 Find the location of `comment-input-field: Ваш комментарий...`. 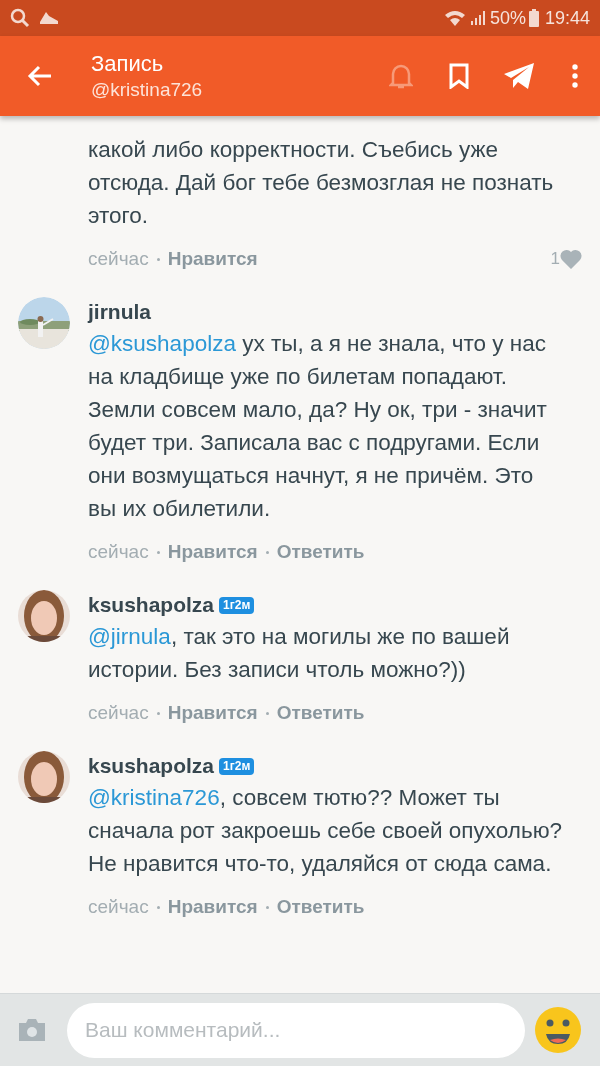

comment-input-field: Ваш комментарий... is located at coordinates (296, 1030).